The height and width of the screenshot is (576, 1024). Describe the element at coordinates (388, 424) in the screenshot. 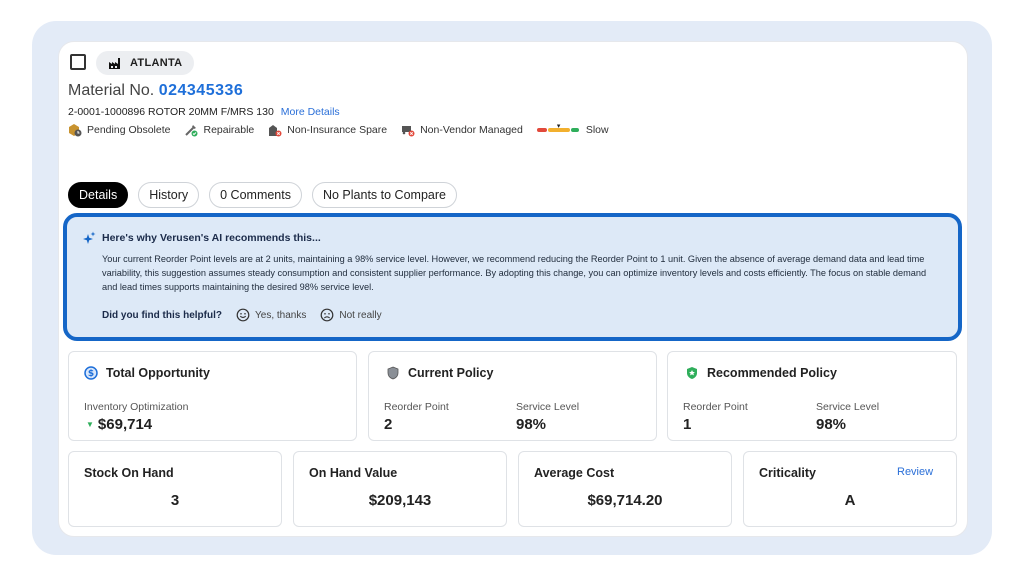

I see `current-rop-value: 2` at that location.